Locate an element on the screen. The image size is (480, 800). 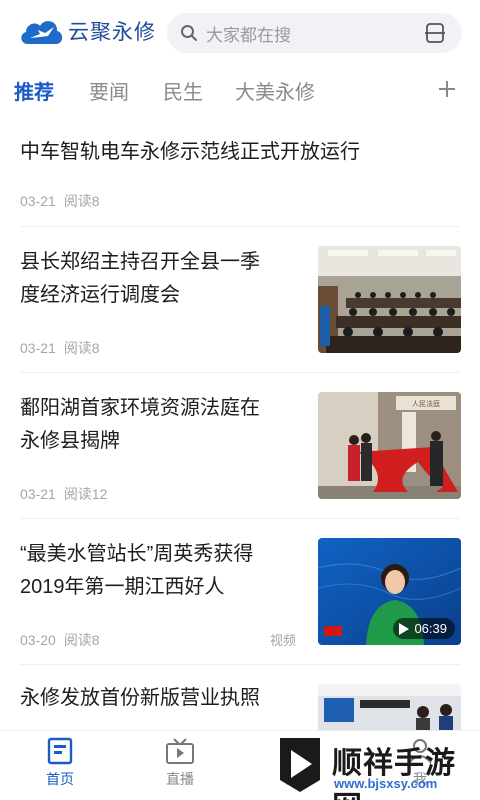
play-icon is located at coordinates (404, 628).